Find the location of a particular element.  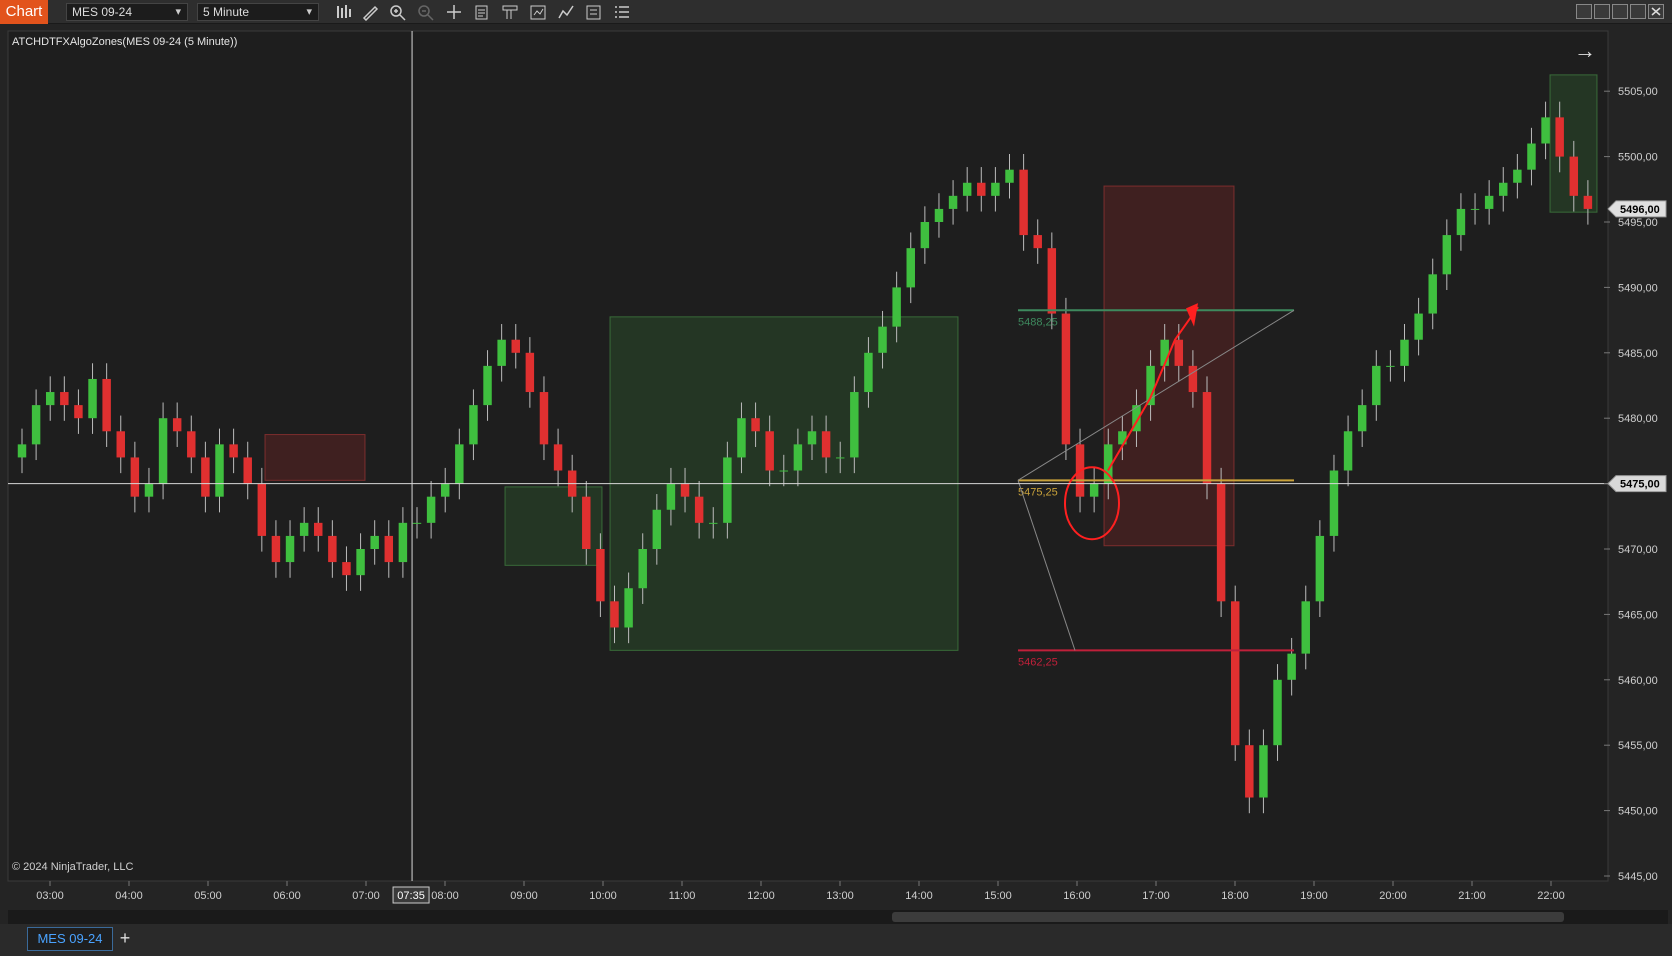

scroll-thumb is located at coordinates (1228, 917).